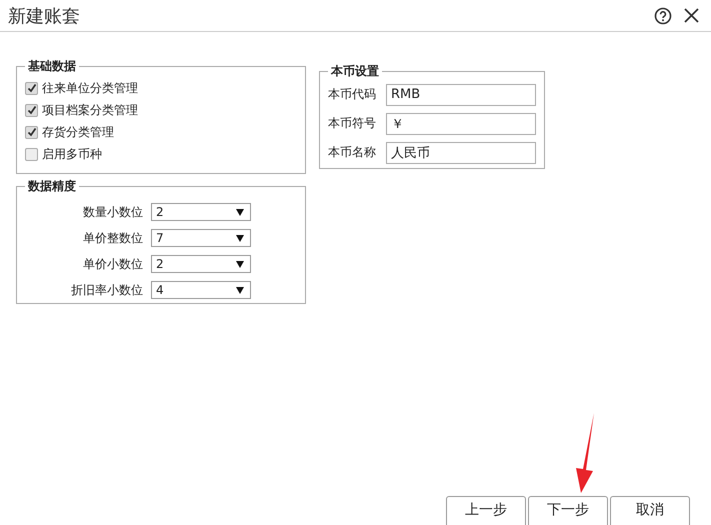  I want to click on checkbox-label: 存货分类管理, so click(78, 132).